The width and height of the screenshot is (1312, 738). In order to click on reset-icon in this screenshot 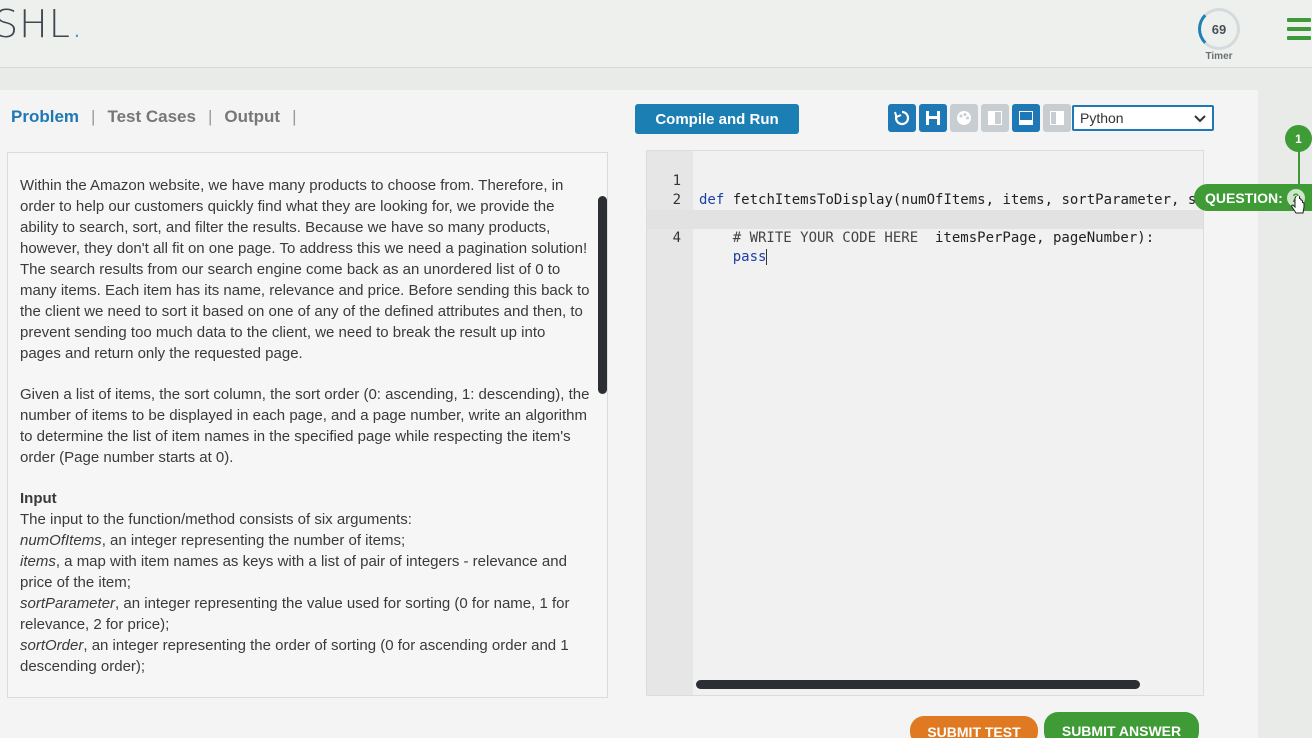, I will do `click(902, 118)`.